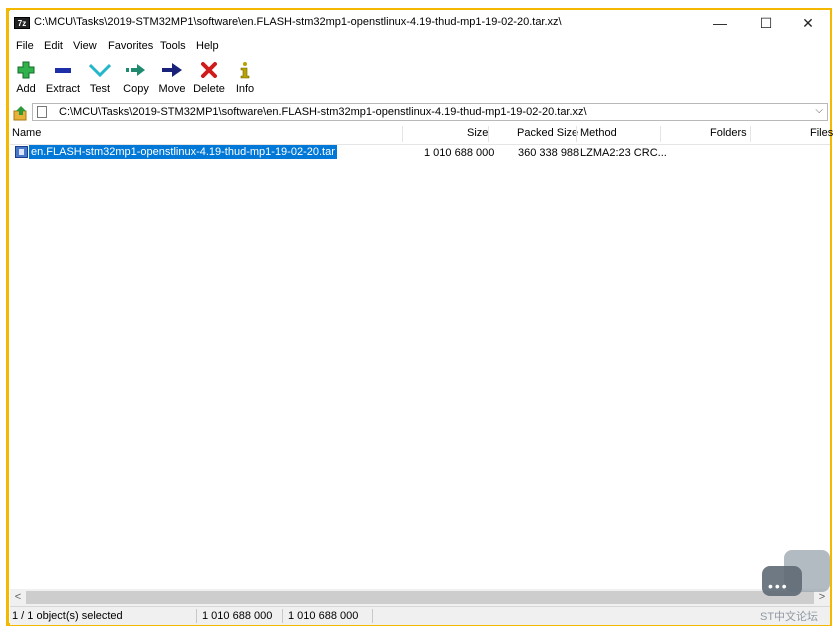  I want to click on forum-watermark: ••• ST中文论坛, so click(795, 587).